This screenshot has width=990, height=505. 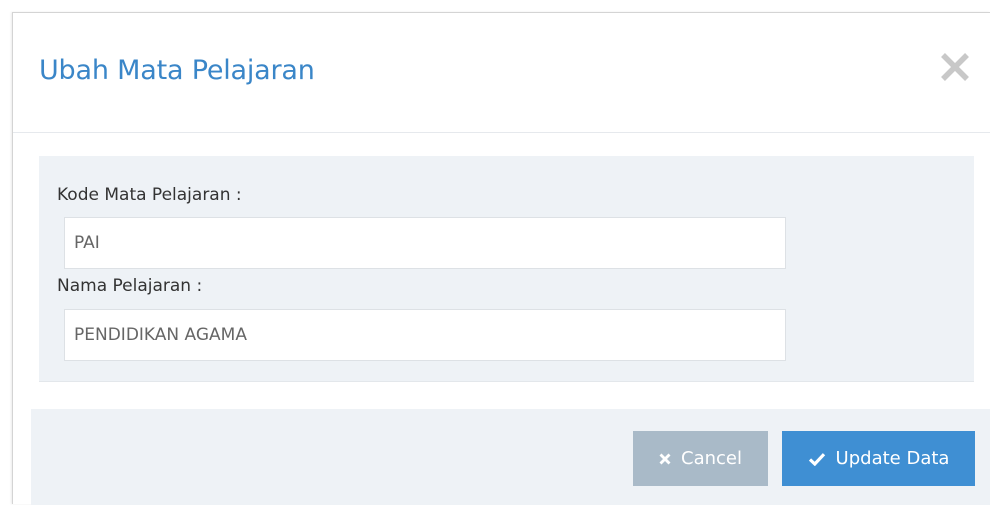 What do you see at coordinates (130, 286) in the screenshot?
I see `nama-pelajaran-label: Nama Pelajaran :` at bounding box center [130, 286].